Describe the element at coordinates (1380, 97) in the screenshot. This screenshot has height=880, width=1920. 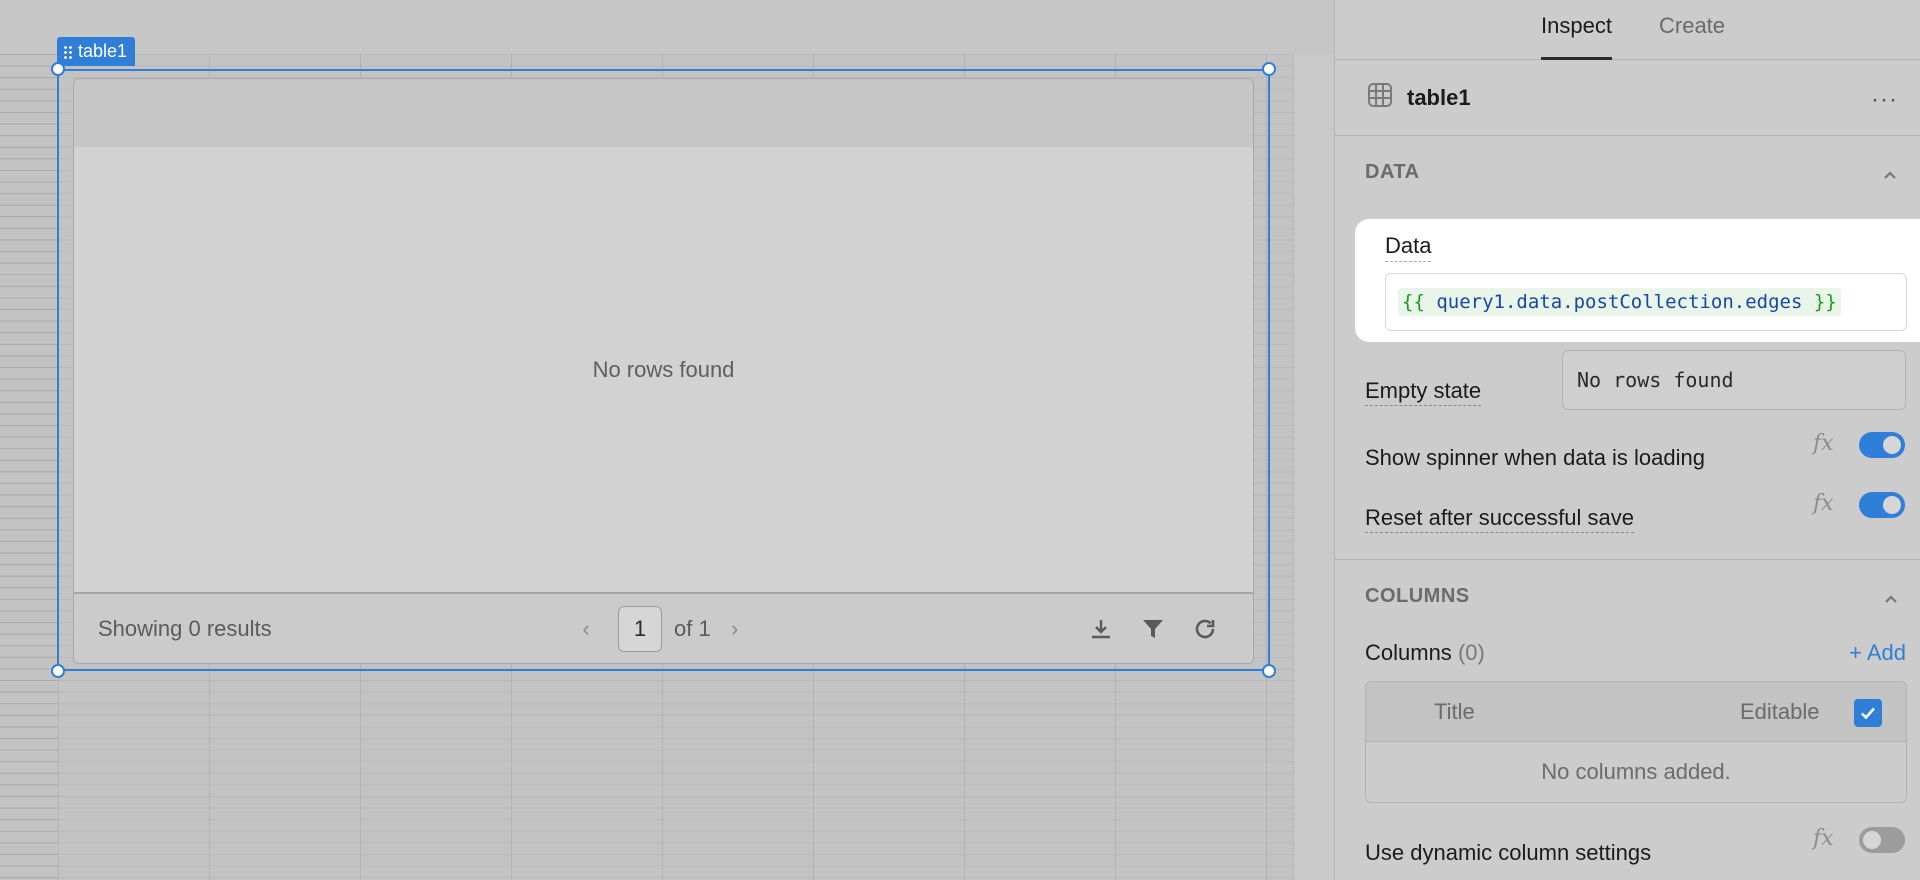
I see `table-grid-icon` at that location.